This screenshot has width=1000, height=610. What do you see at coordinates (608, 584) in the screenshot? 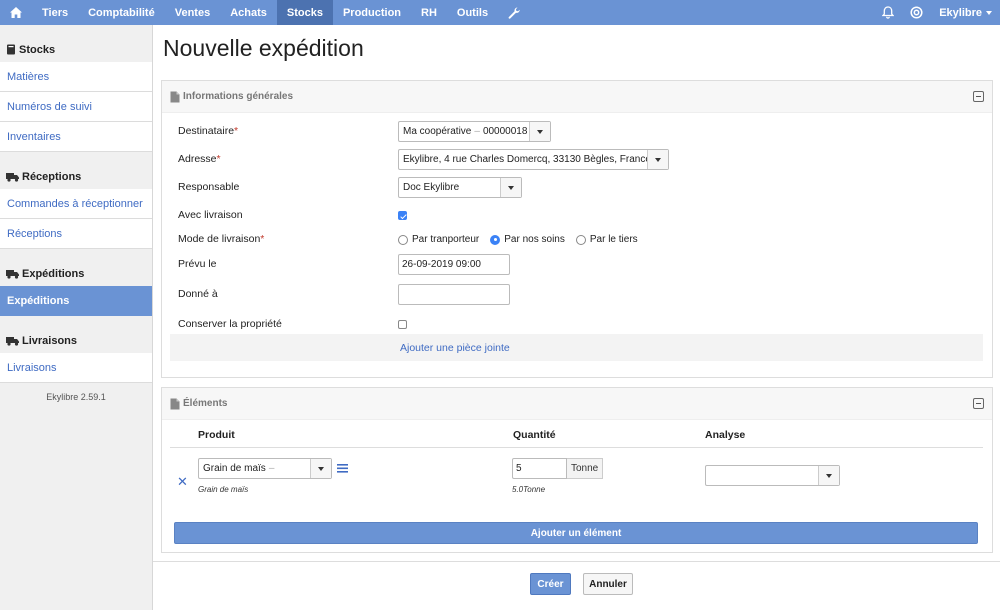
I see `cancel-button: Annuler` at bounding box center [608, 584].